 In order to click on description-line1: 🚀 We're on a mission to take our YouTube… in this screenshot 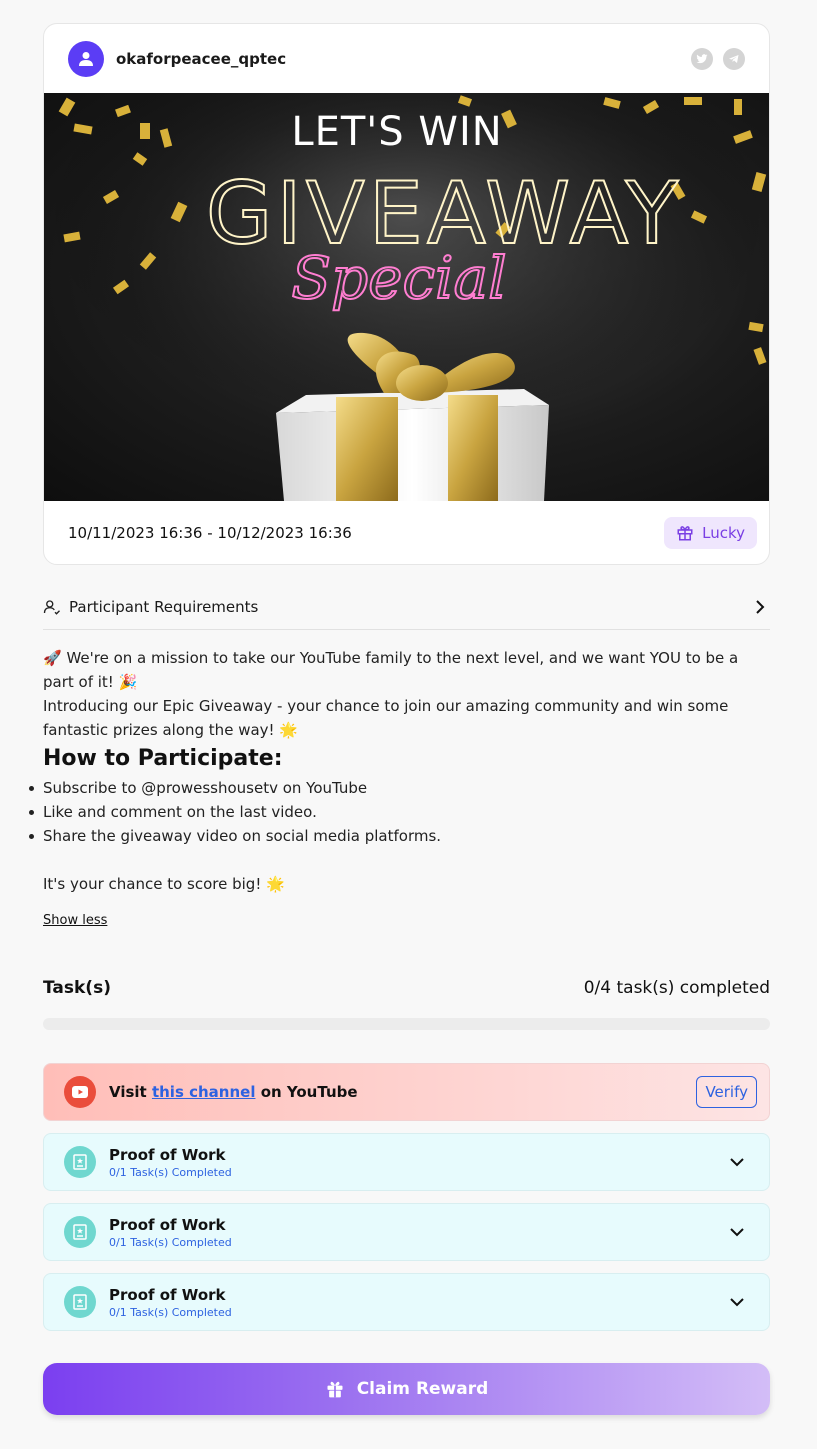, I will do `click(391, 670)`.